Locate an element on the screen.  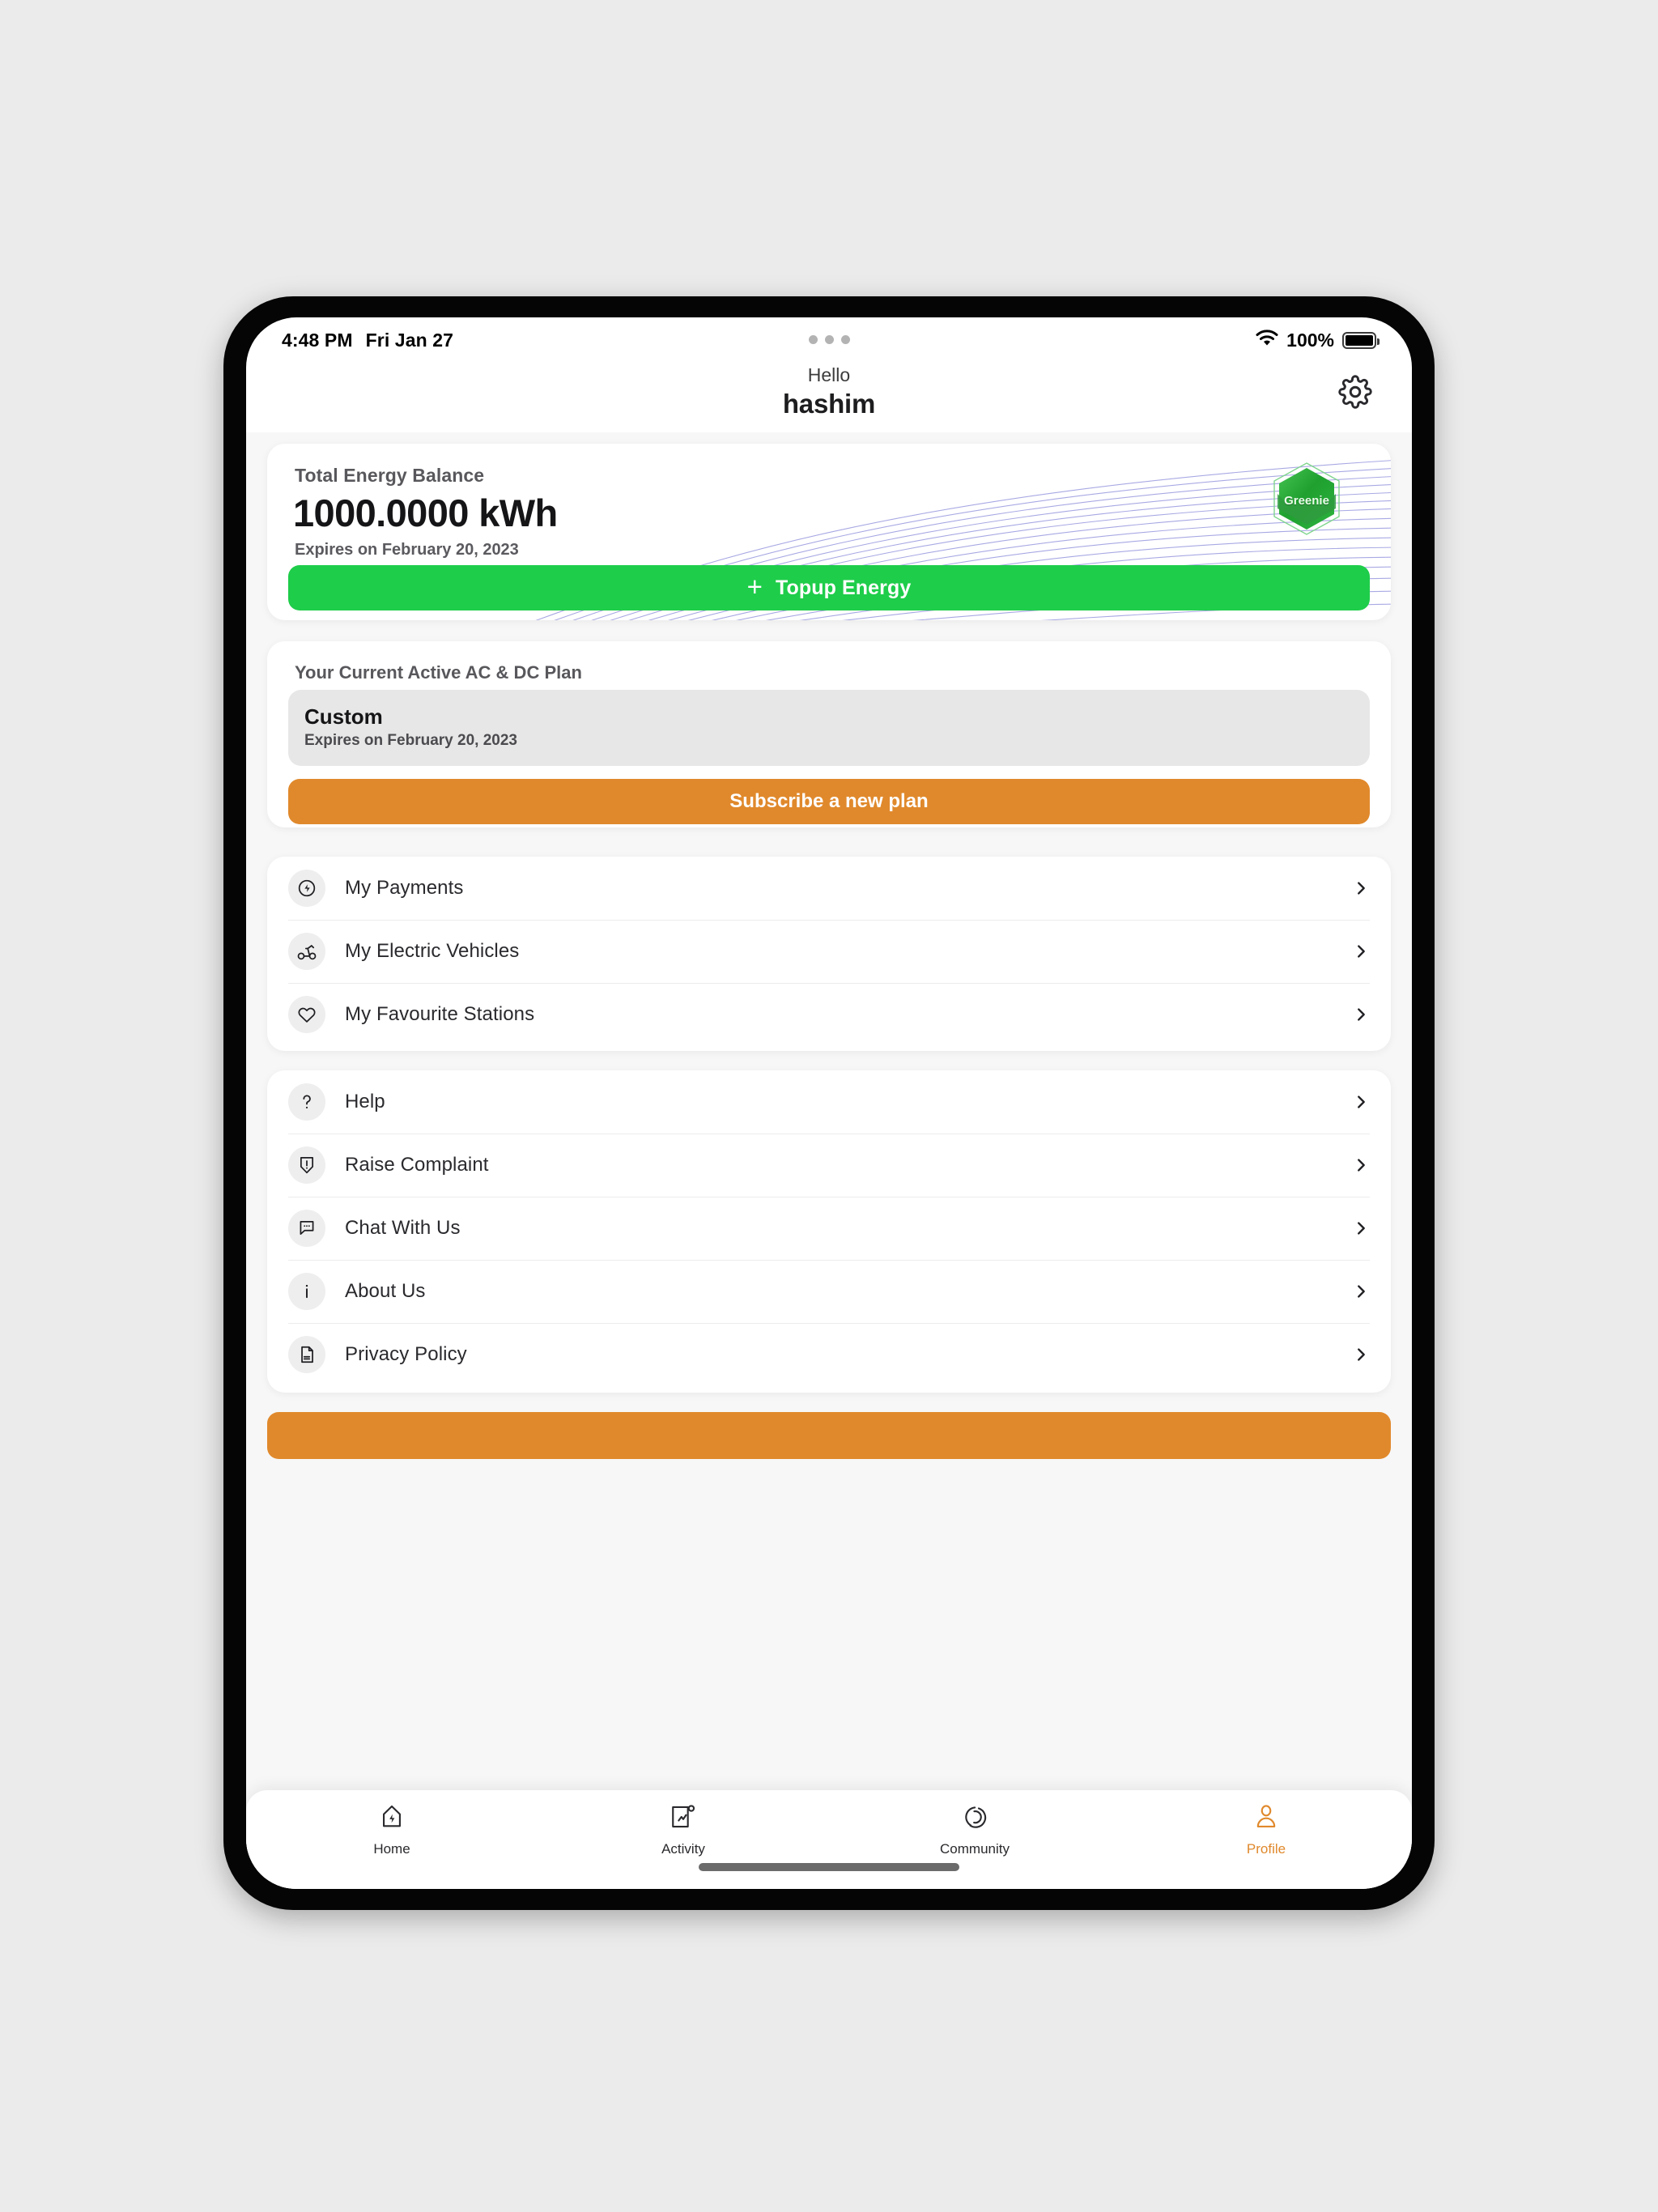
bottom-action-button is located at coordinates (829, 1436).